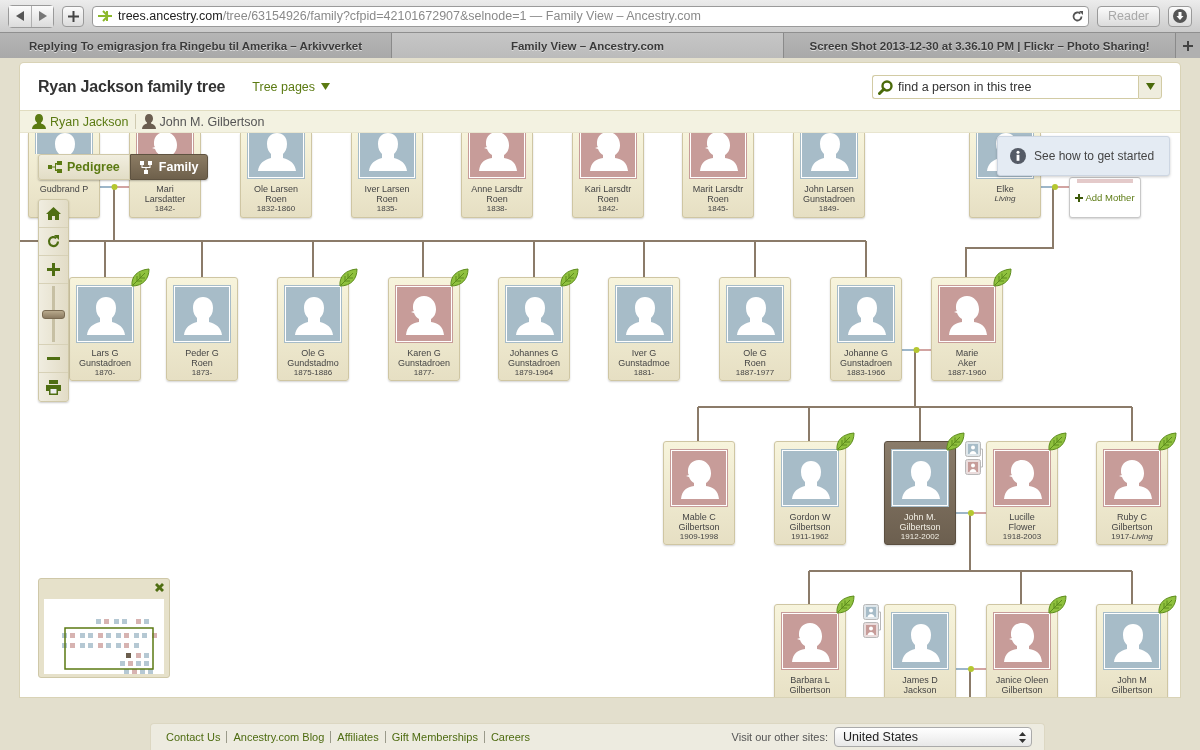  What do you see at coordinates (866, 373) in the screenshot?
I see `life-dates: 1883-1966` at bounding box center [866, 373].